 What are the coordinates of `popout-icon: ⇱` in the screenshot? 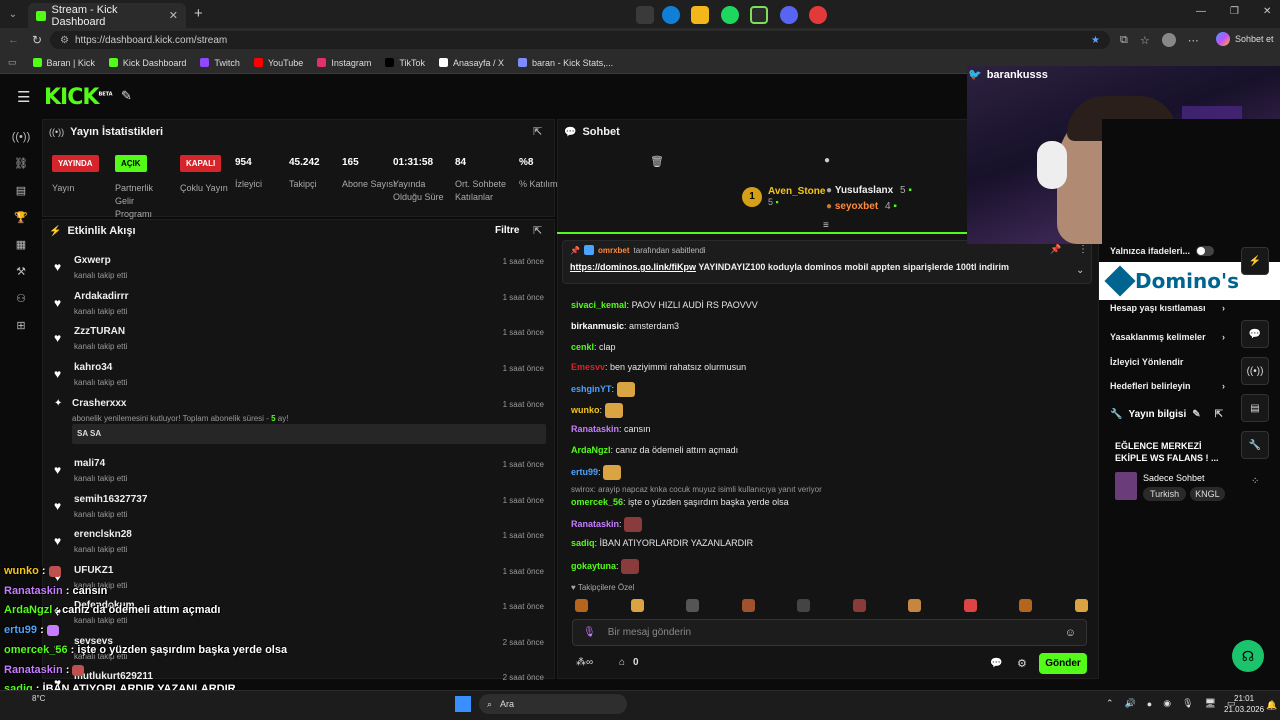 It's located at (537, 131).